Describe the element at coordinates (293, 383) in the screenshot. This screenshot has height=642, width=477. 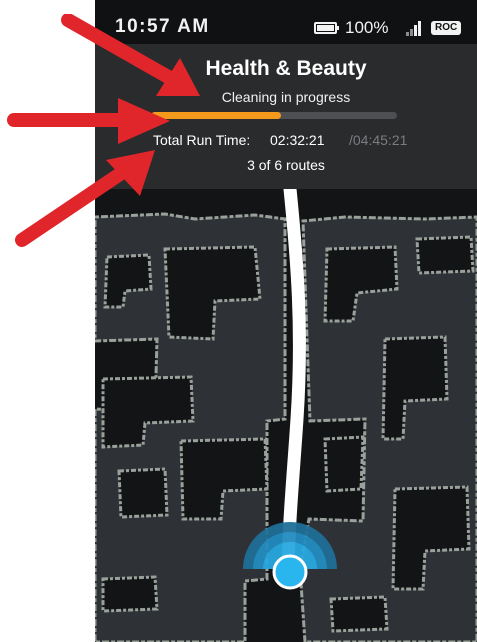
I see `robot-path` at that location.